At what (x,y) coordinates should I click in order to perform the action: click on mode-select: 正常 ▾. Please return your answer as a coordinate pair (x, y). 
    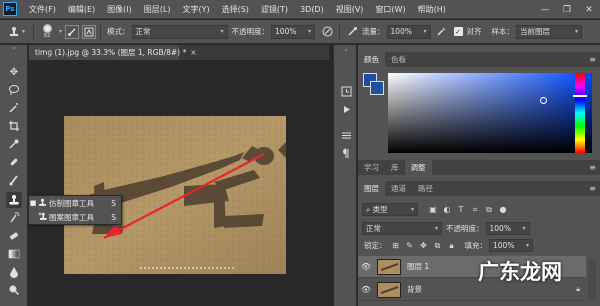
    Looking at the image, I should click on (179, 31).